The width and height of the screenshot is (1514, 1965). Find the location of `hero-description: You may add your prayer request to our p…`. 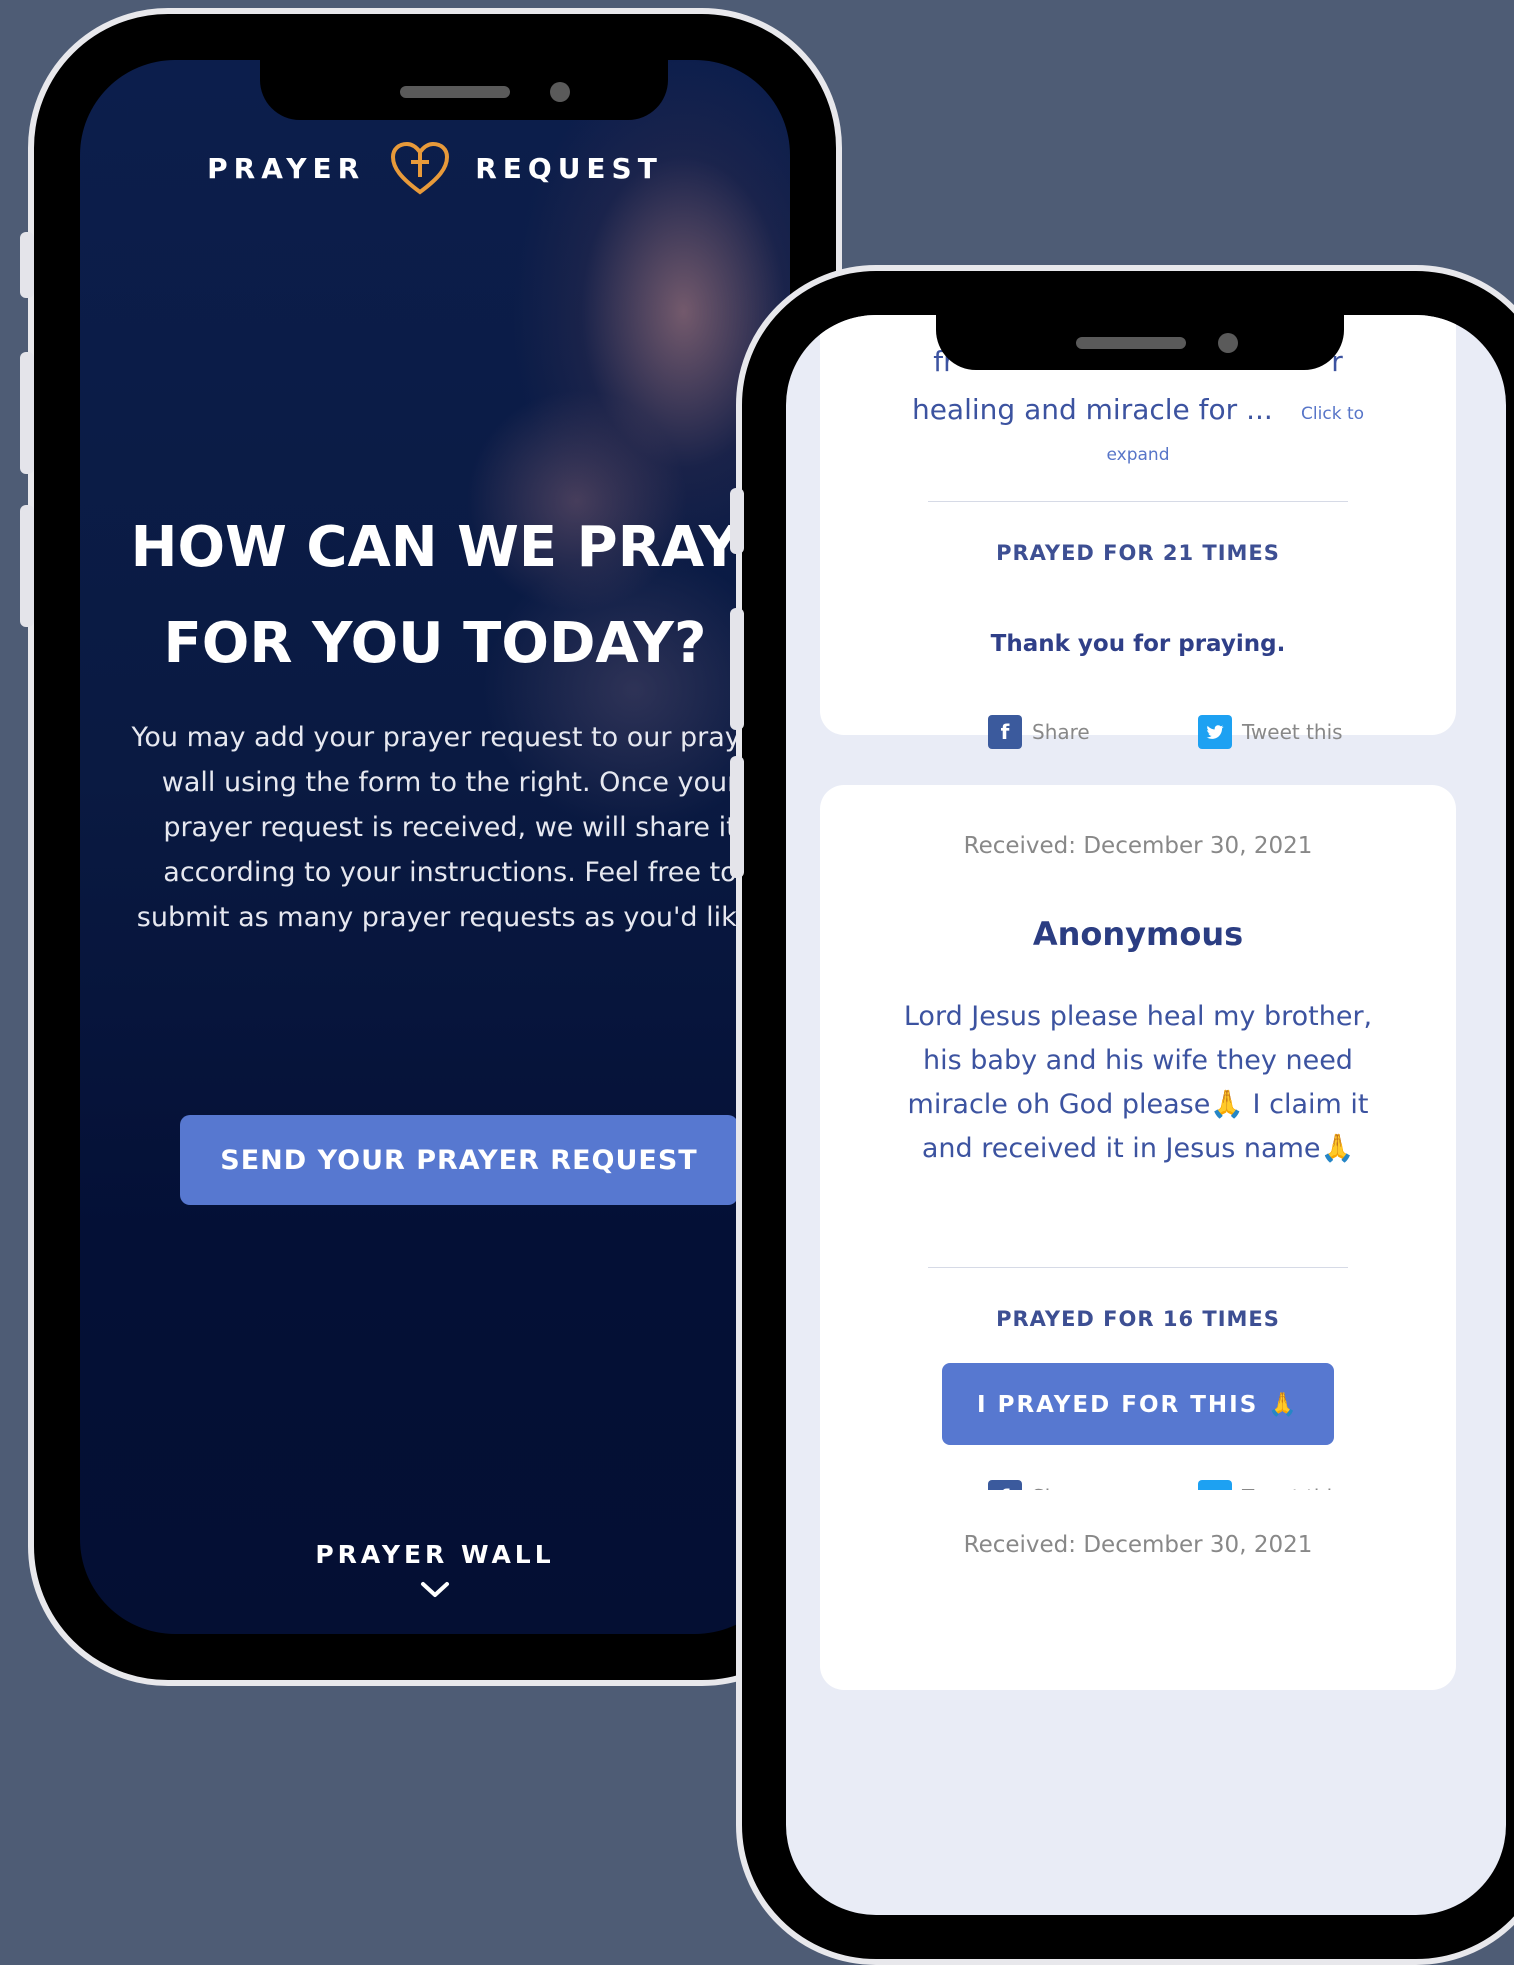

hero-description: You may add your prayer request to our p… is located at coordinates (450, 827).